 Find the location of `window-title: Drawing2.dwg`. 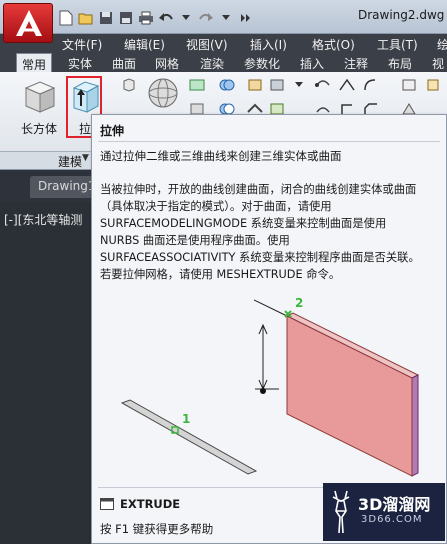

window-title: Drawing2.dwg is located at coordinates (401, 15).